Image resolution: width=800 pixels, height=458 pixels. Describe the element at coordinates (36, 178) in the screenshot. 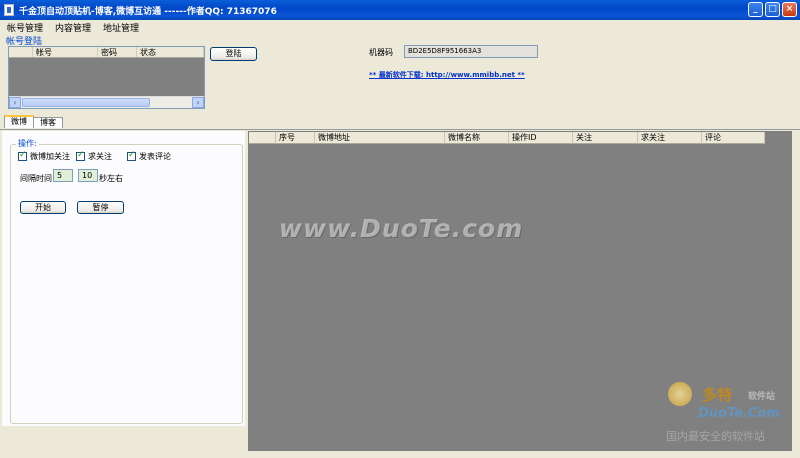

I see `interval-label: 间隔时间` at that location.